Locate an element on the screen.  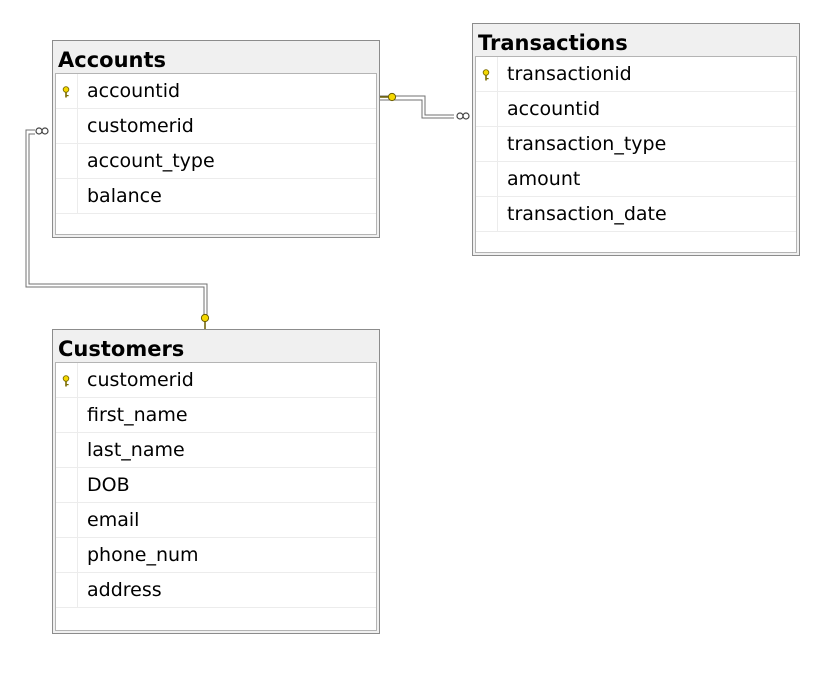
column-row: transaction_date is located at coordinates (636, 214).